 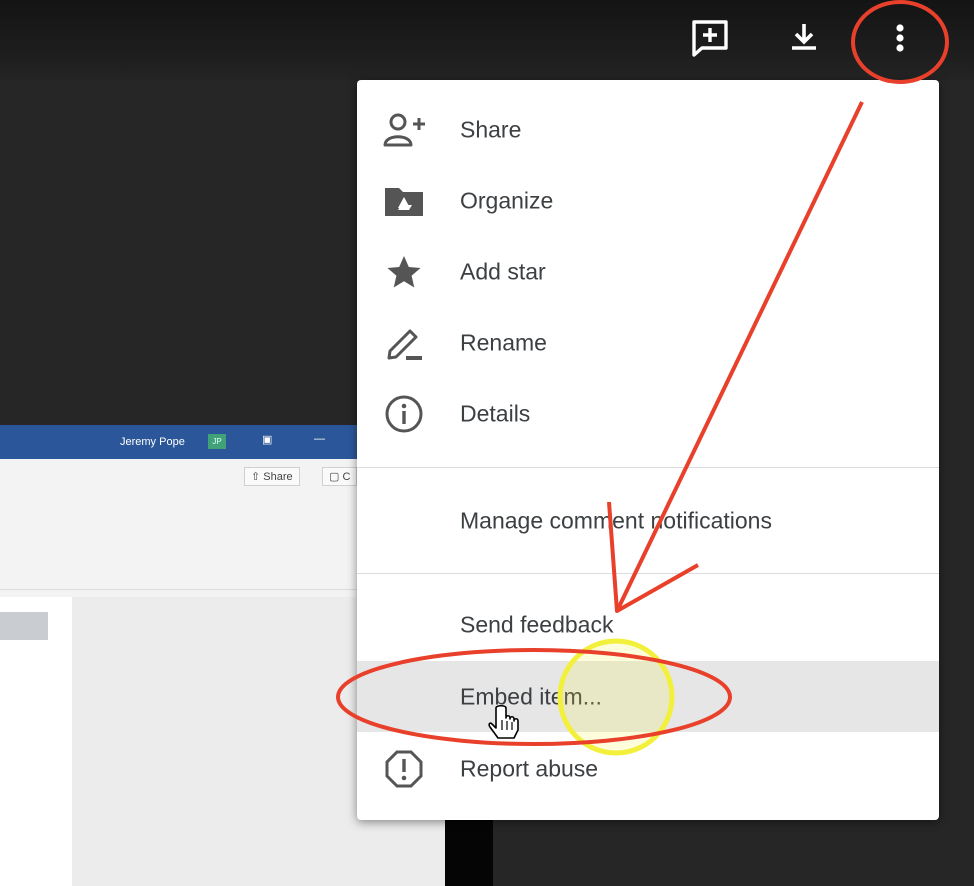 What do you see at coordinates (152, 442) in the screenshot?
I see `word-user-name: Jeremy Pope` at bounding box center [152, 442].